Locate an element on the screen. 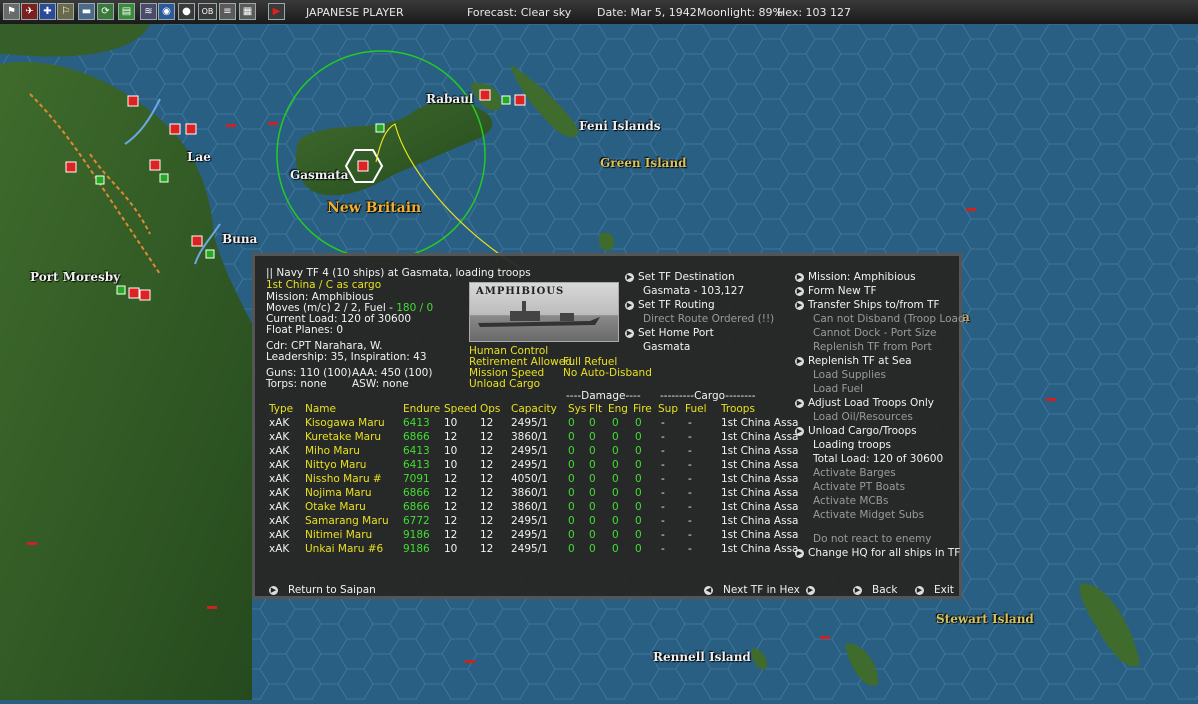 Image resolution: width=1198 pixels, height=704 pixels. col-capacity: Capacity is located at coordinates (534, 409).